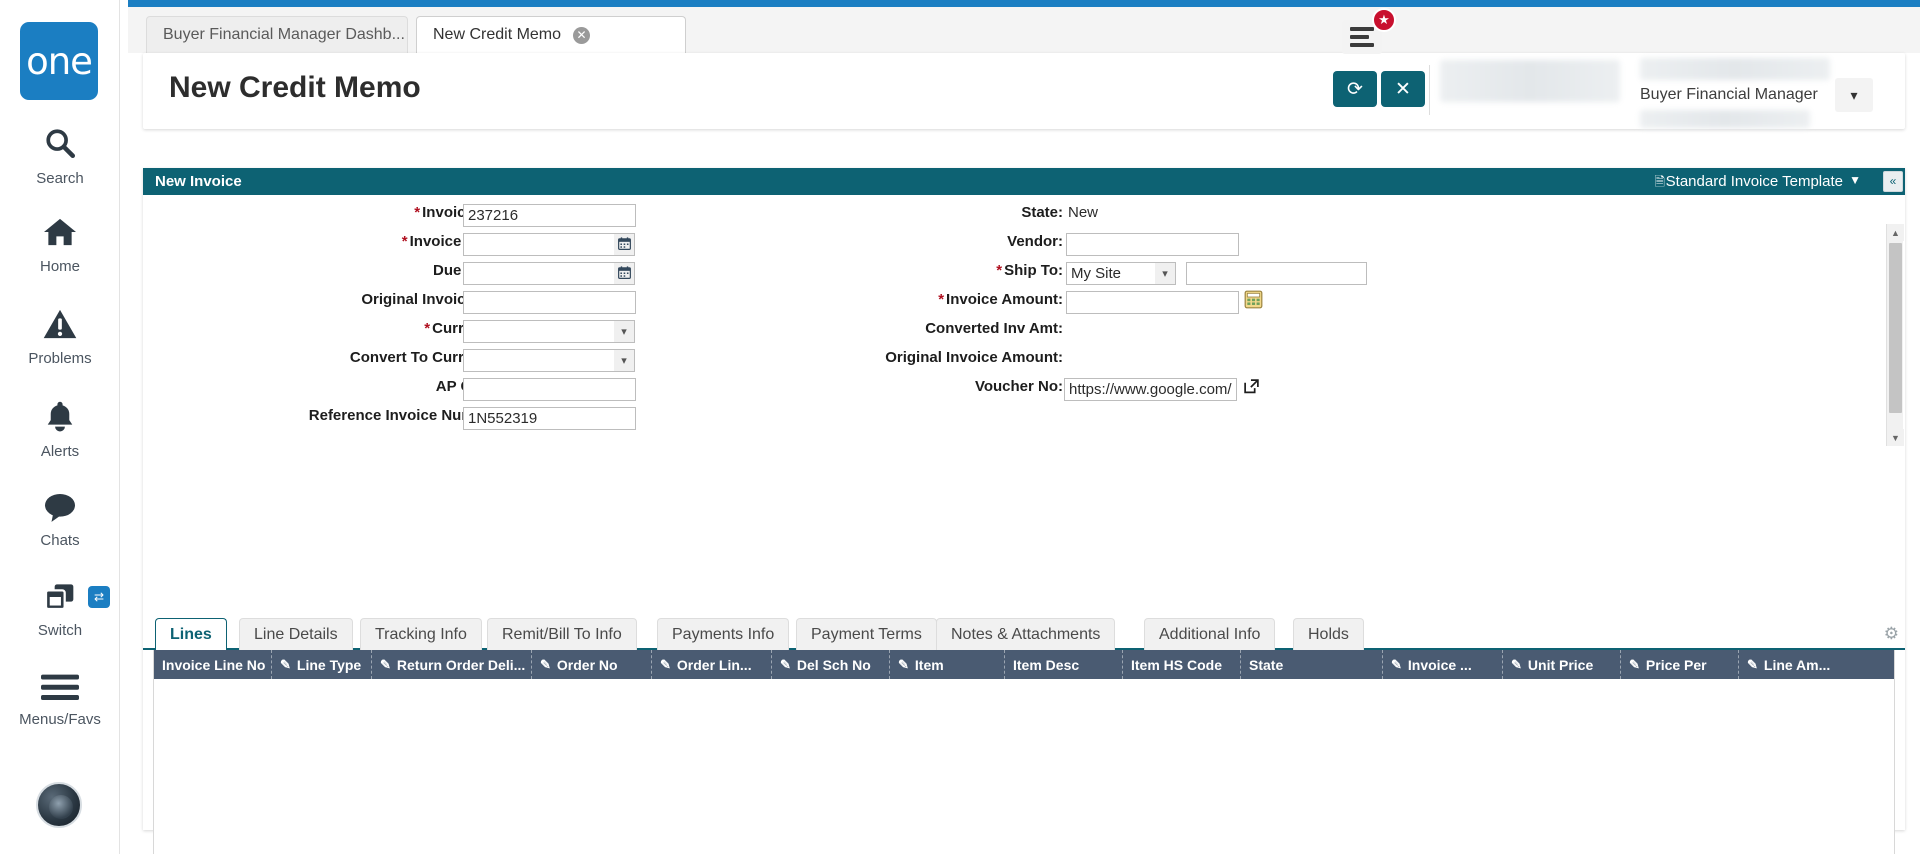 The image size is (1920, 854). I want to click on ship-to-dropdown-button: ▾, so click(1165, 273).